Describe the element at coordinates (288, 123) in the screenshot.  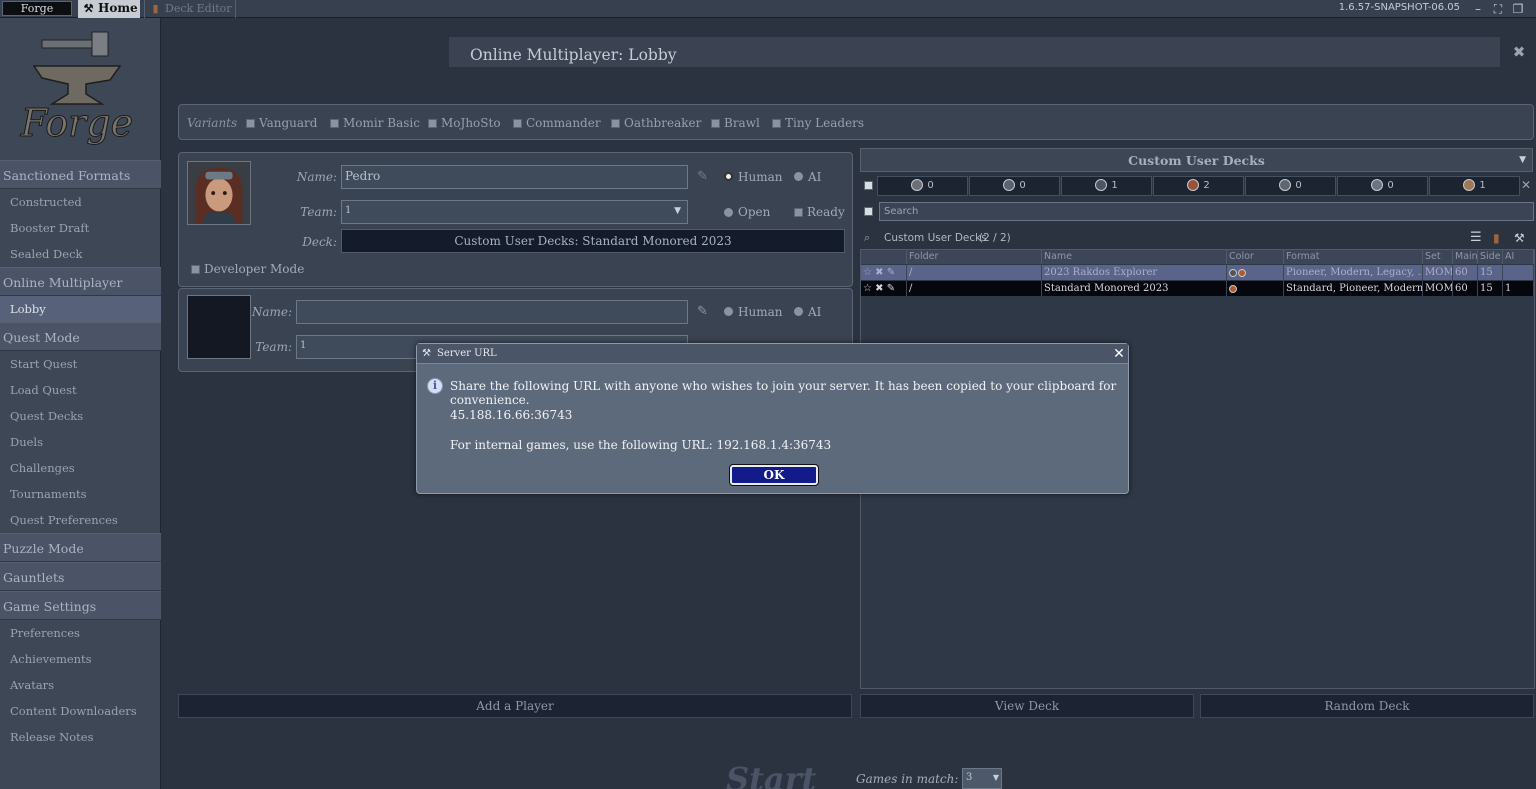
I see `variant-vanguard: Vanguard` at that location.